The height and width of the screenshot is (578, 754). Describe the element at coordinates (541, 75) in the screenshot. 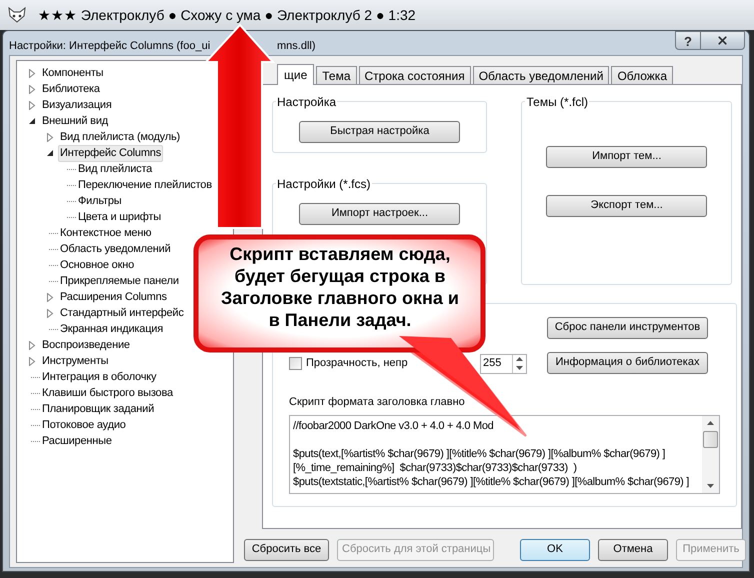

I see `tab: Область уведомлений` at that location.